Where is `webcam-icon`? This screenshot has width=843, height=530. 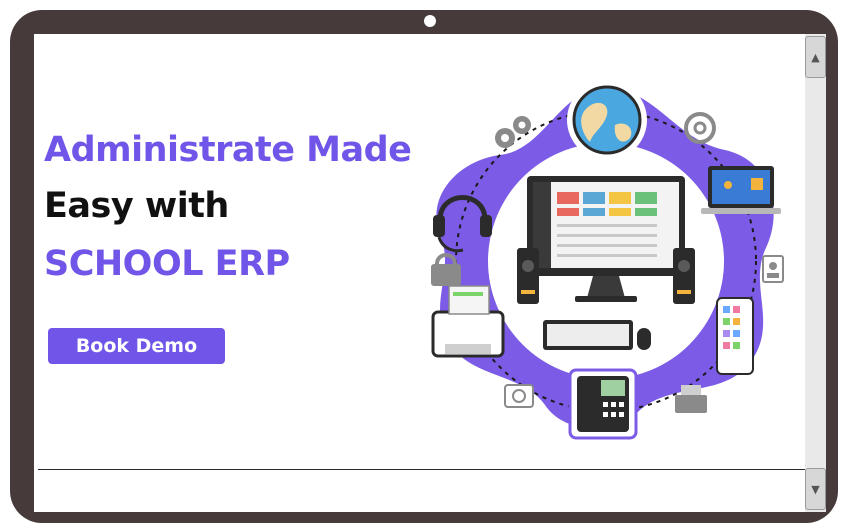
webcam-icon is located at coordinates (519, 396).